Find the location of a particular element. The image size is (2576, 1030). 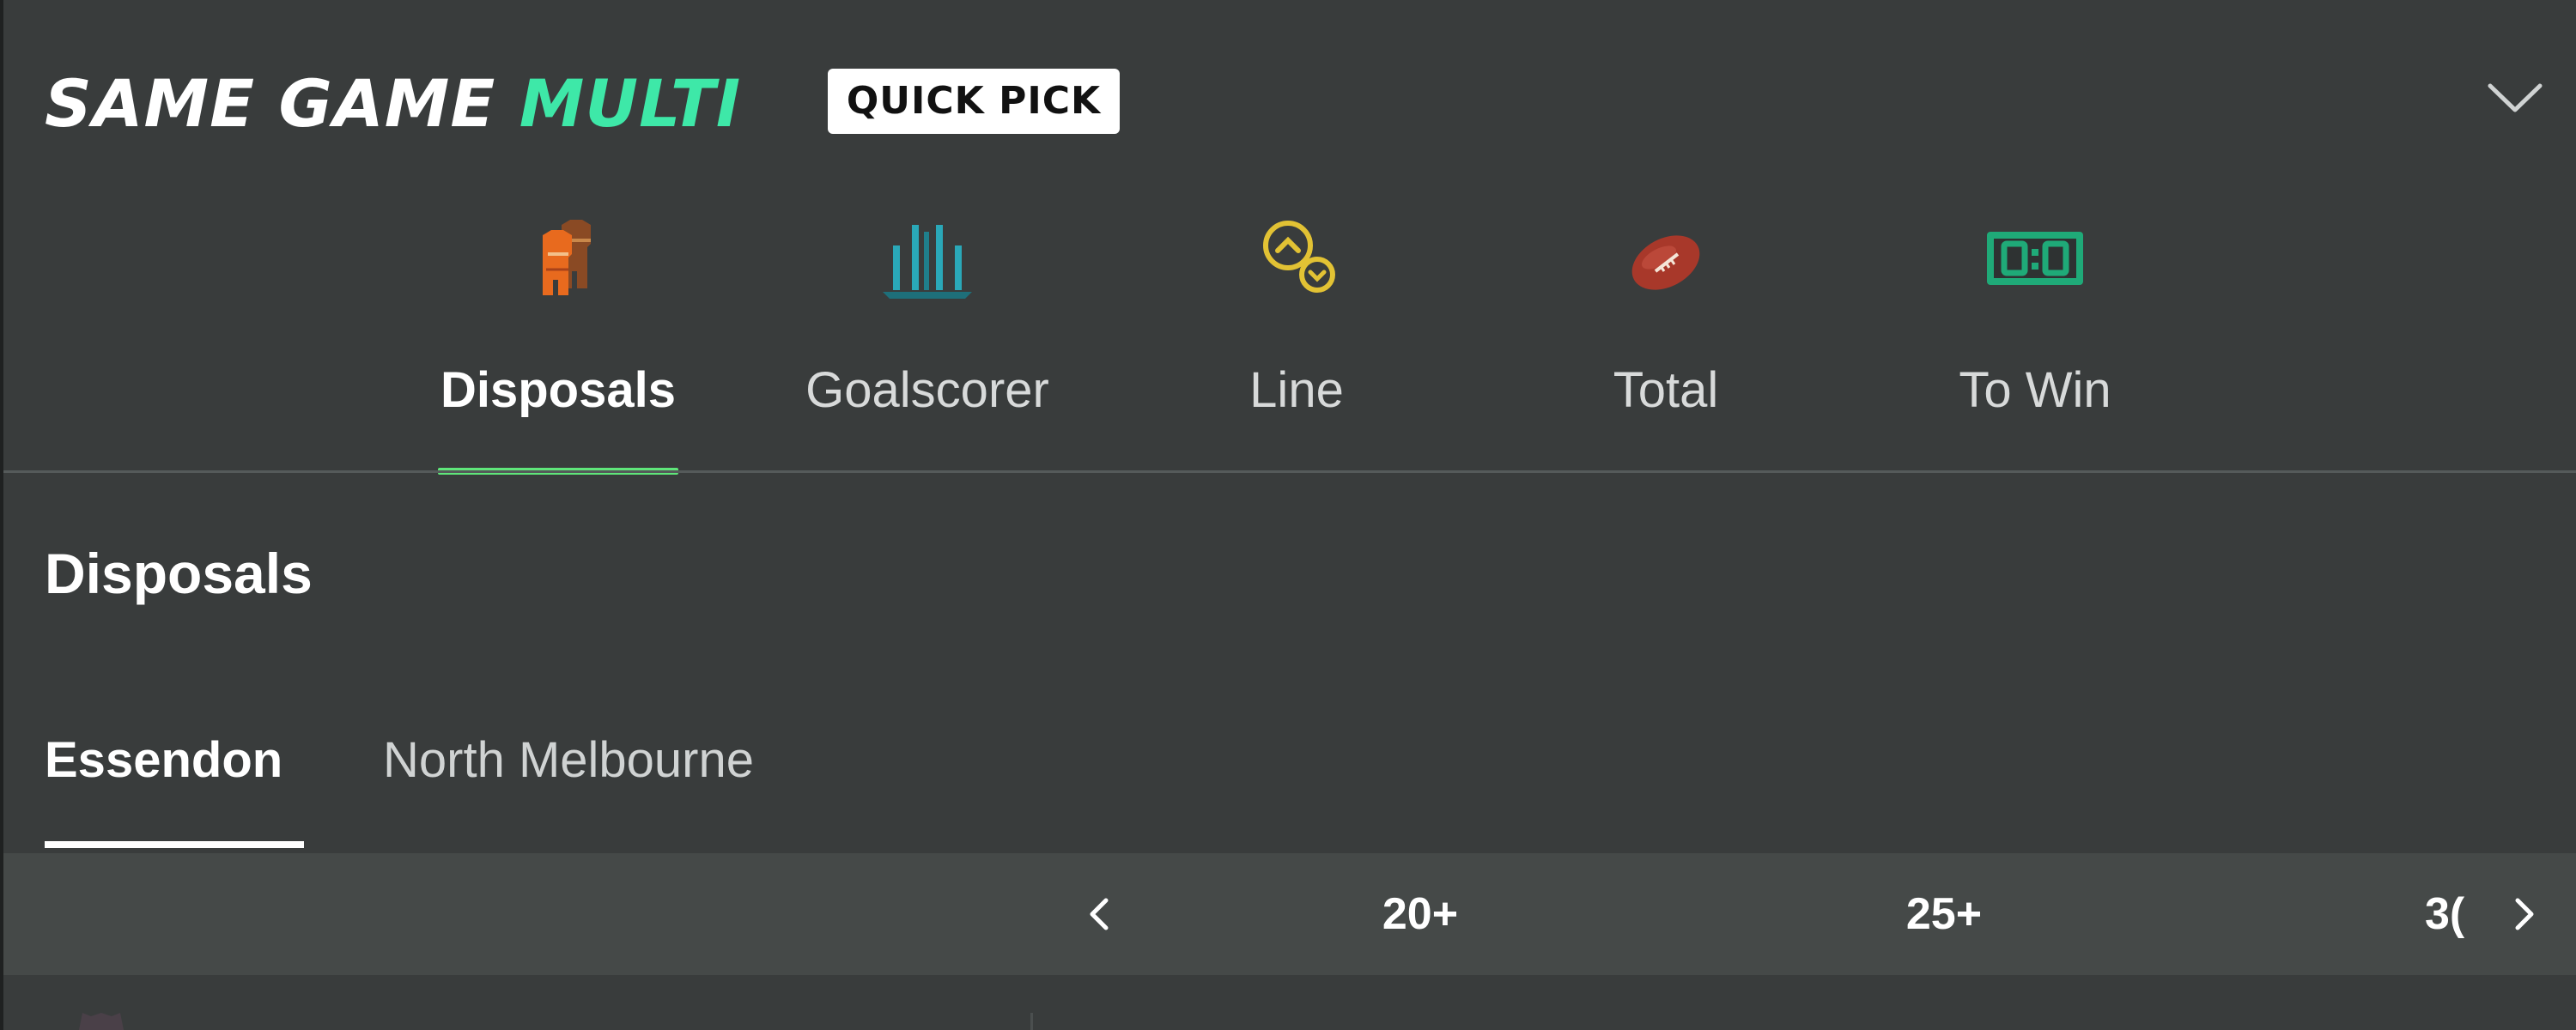

chevron-down-icon is located at coordinates (2515, 98).